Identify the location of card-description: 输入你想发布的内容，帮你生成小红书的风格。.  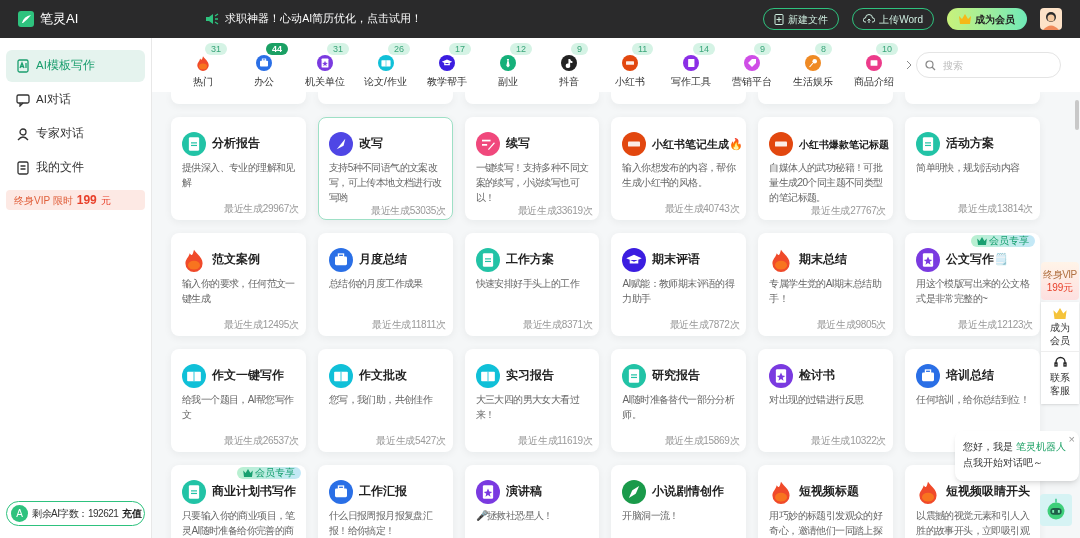
(679, 175).